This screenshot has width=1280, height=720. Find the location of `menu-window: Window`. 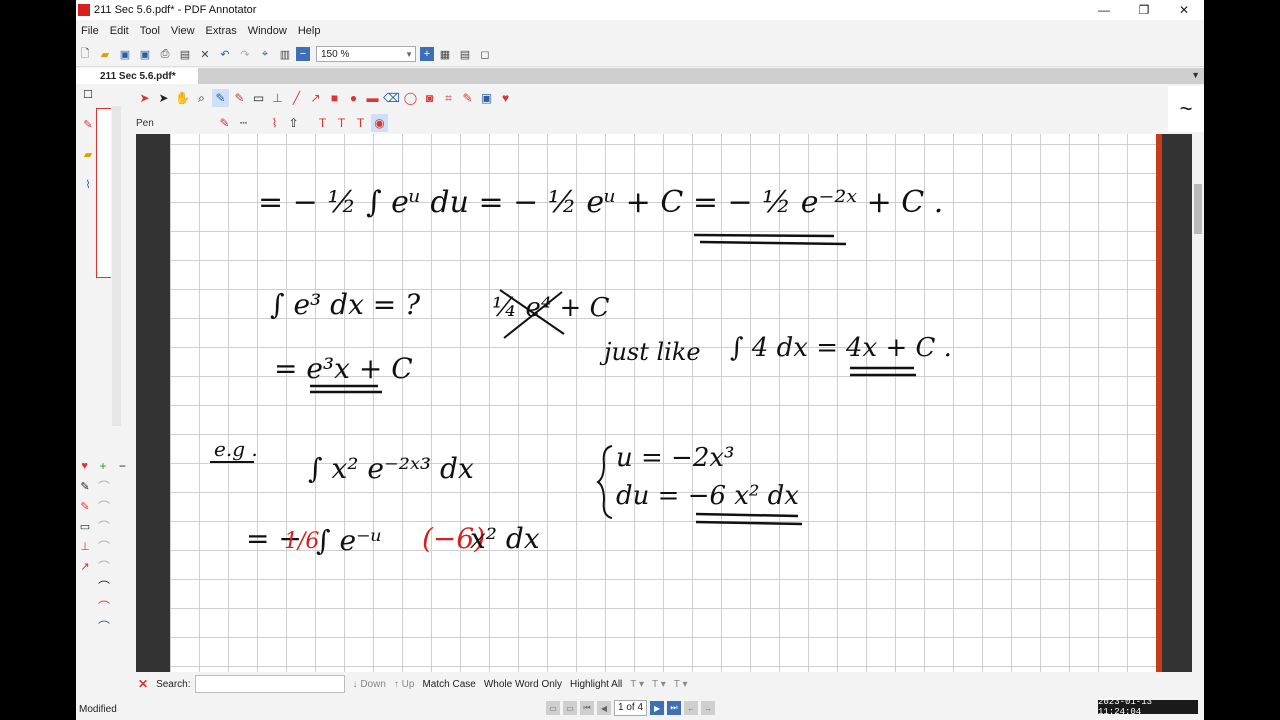

menu-window: Window is located at coordinates (268, 31).